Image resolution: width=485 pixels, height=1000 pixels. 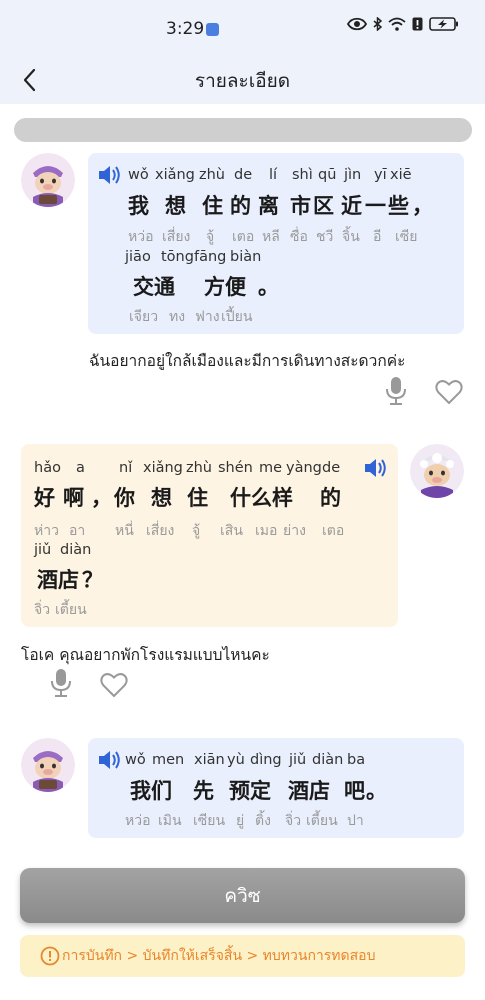 I want to click on wifi-icon, so click(x=397, y=24).